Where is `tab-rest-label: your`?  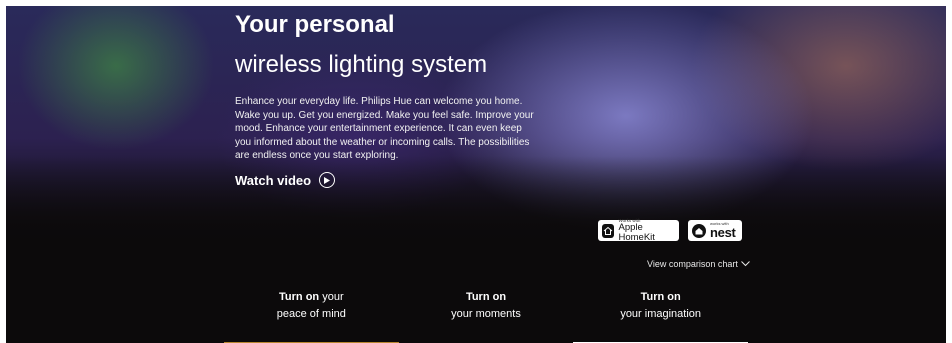 tab-rest-label: your is located at coordinates (331, 297).